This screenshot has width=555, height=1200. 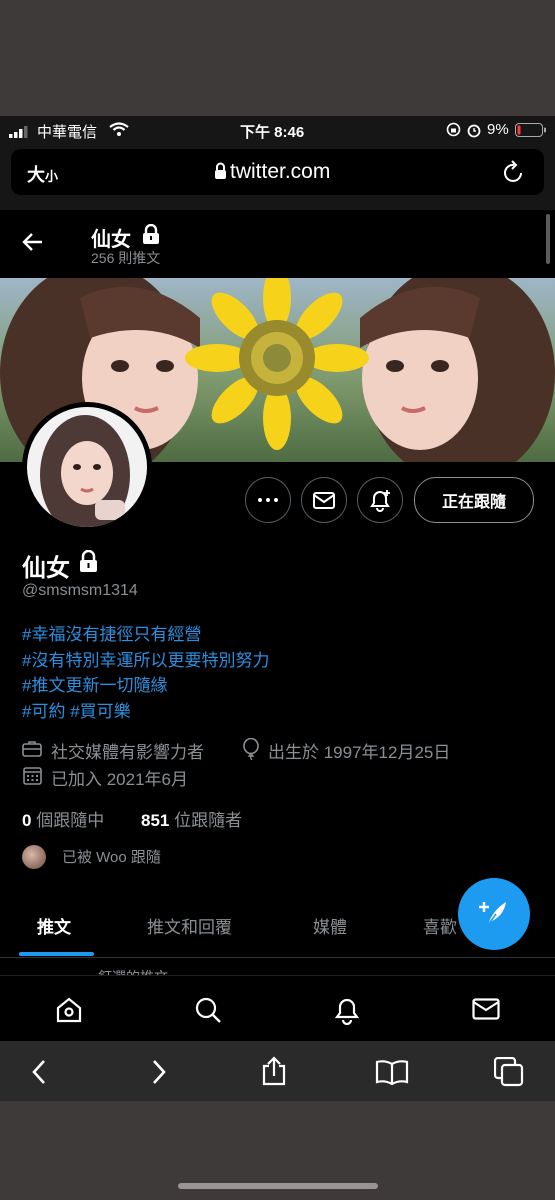 What do you see at coordinates (119, 779) in the screenshot?
I see `profile-joined: 已加入 2021年6月` at bounding box center [119, 779].